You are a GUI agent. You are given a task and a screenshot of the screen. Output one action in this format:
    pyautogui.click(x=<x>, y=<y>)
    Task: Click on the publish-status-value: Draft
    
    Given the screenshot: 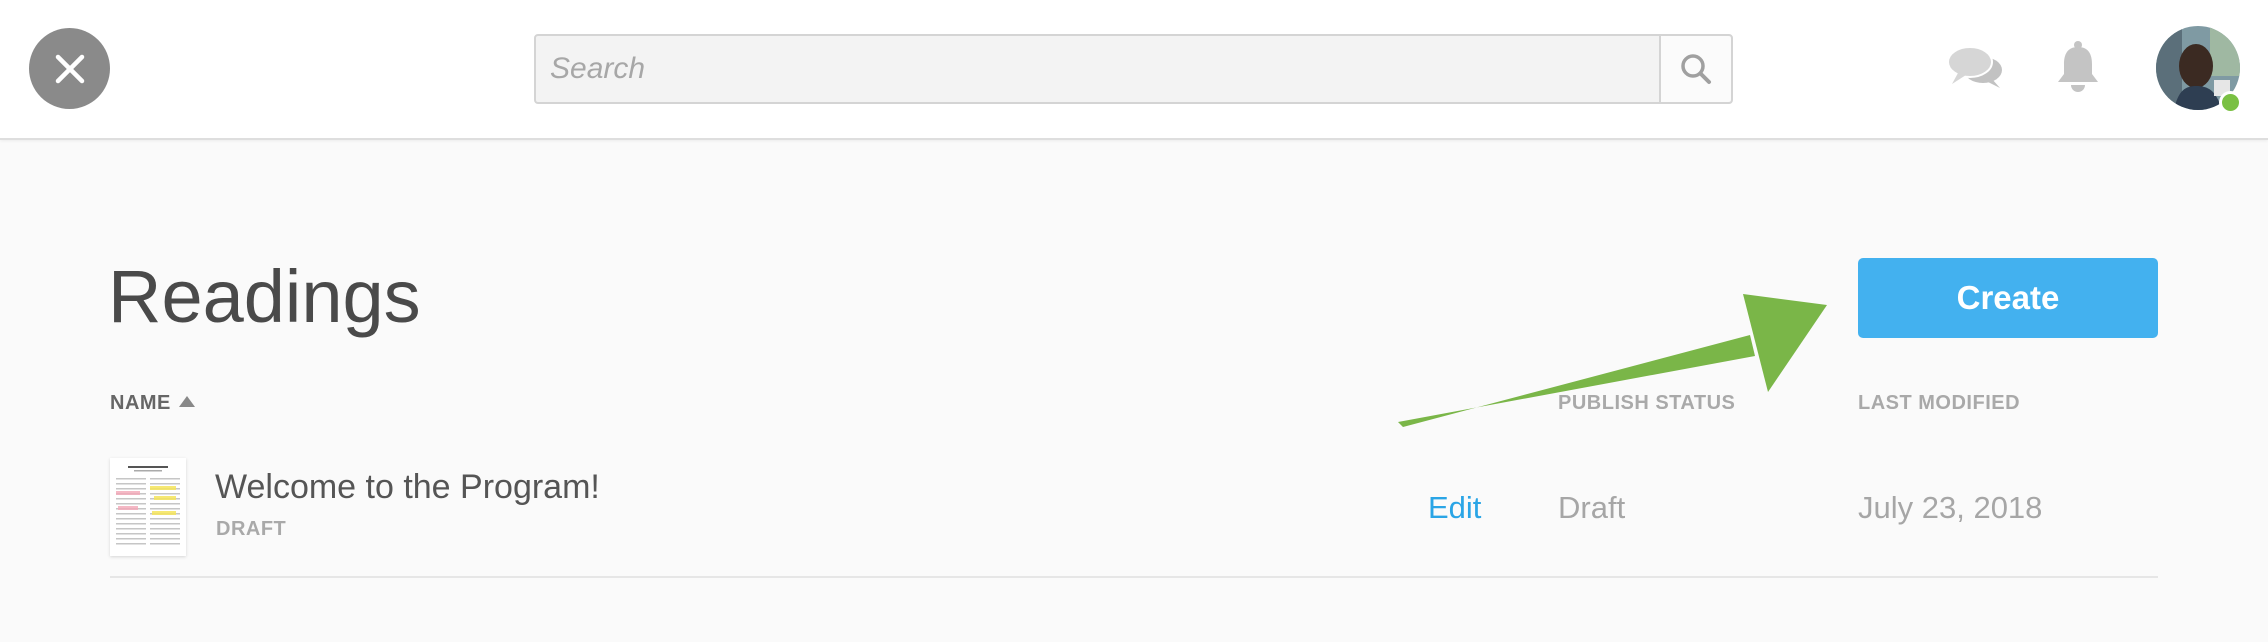 What is the action you would take?
    pyautogui.click(x=1592, y=507)
    